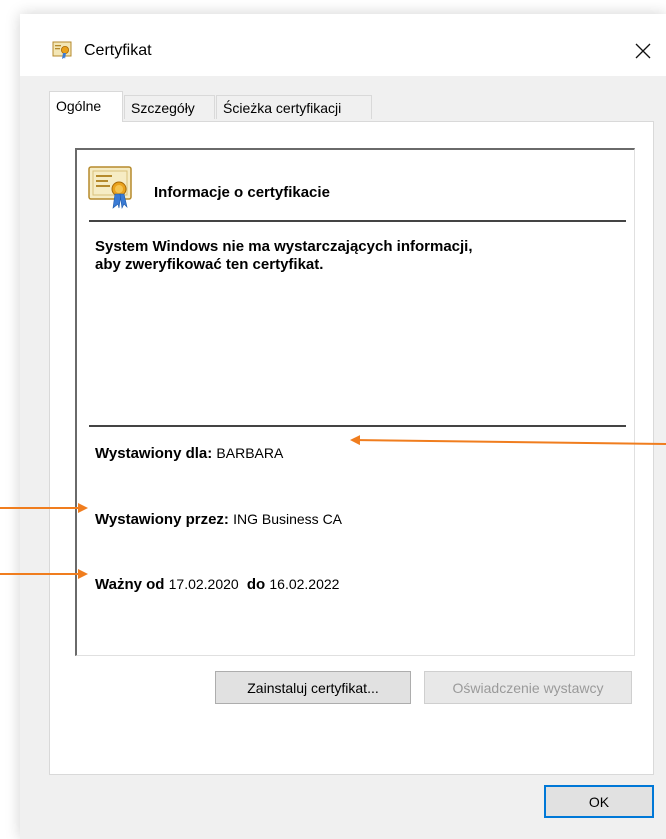  I want to click on valid-from-value: 17.02.2020, so click(203, 584).